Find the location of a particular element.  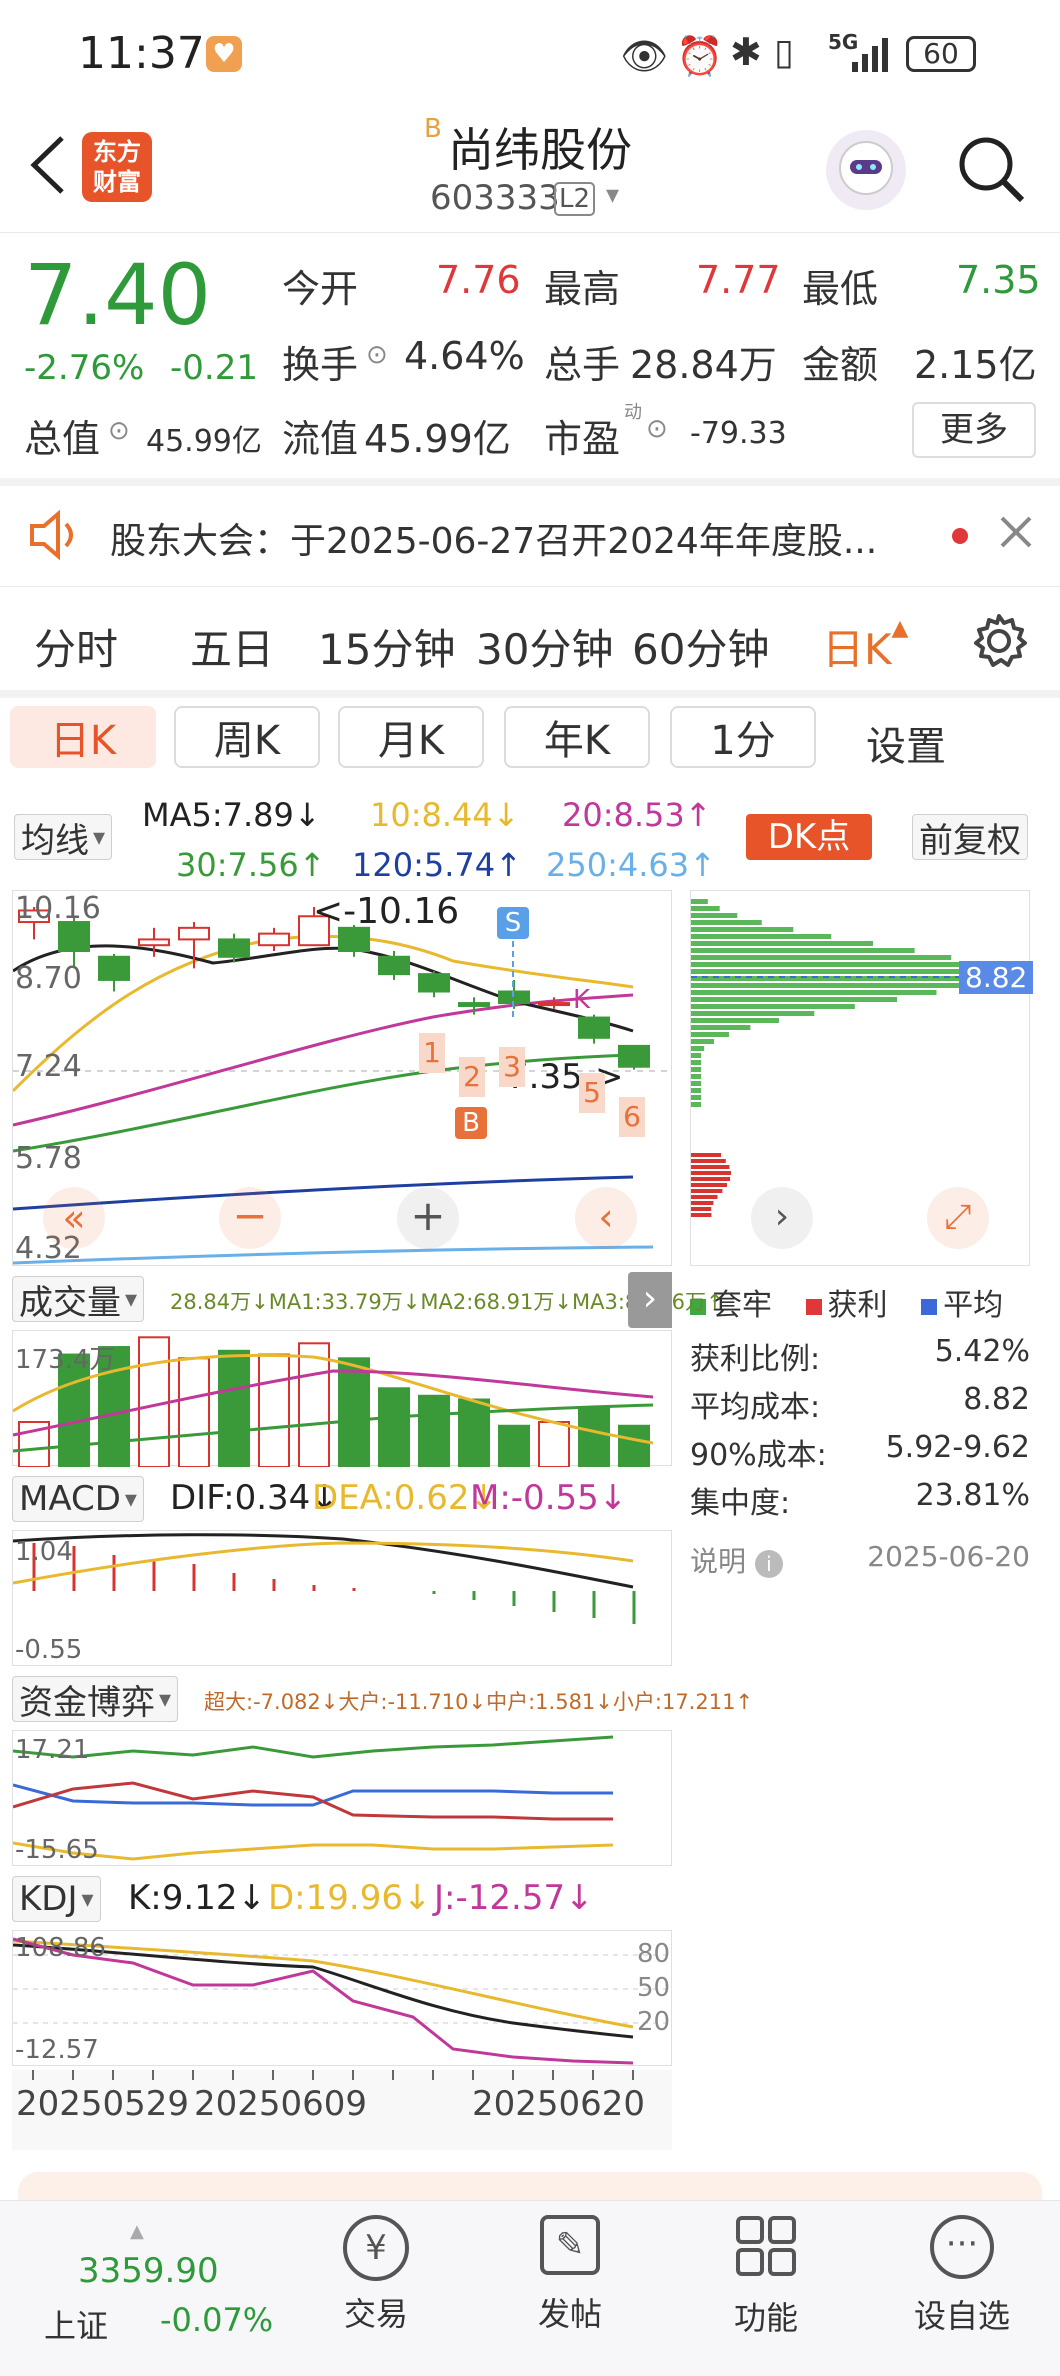

adjust-selector: 前复权 is located at coordinates (970, 837).